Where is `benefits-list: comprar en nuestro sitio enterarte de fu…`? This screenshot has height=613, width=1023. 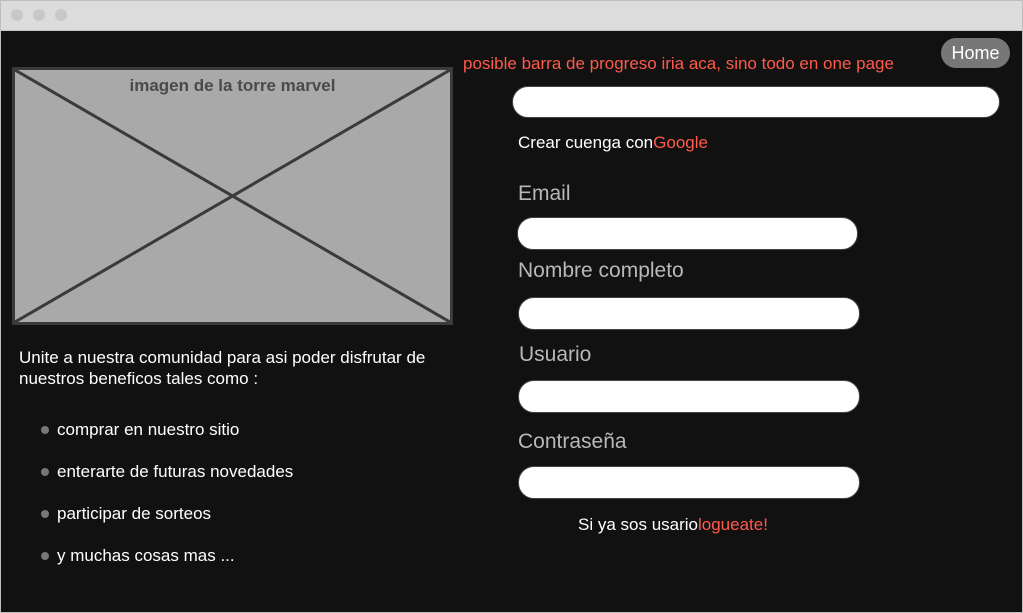 benefits-list: comprar en nuestro sitio enterarte de fu… is located at coordinates (167, 503).